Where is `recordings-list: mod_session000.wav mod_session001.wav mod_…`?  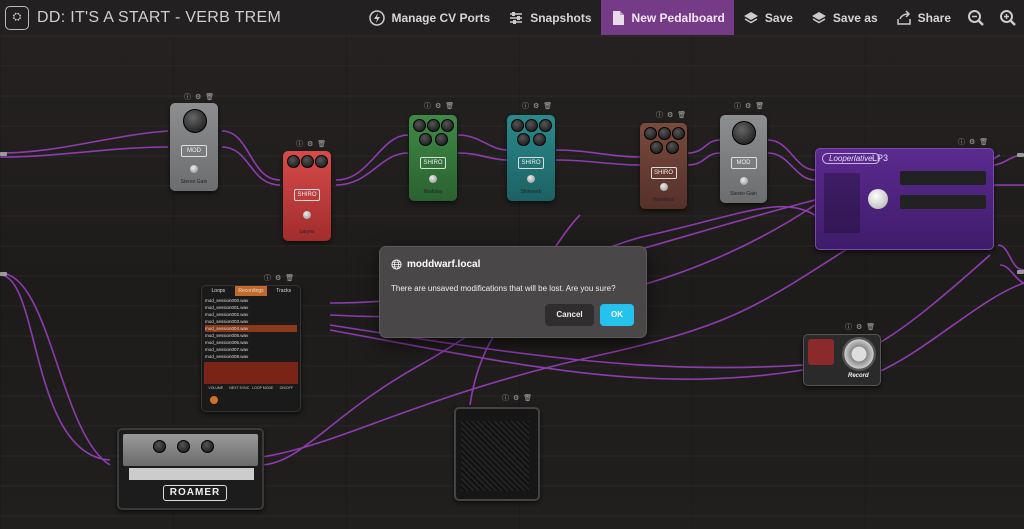
recordings-list: mod_session000.wav mod_session001.wav mod_… is located at coordinates (251, 328).